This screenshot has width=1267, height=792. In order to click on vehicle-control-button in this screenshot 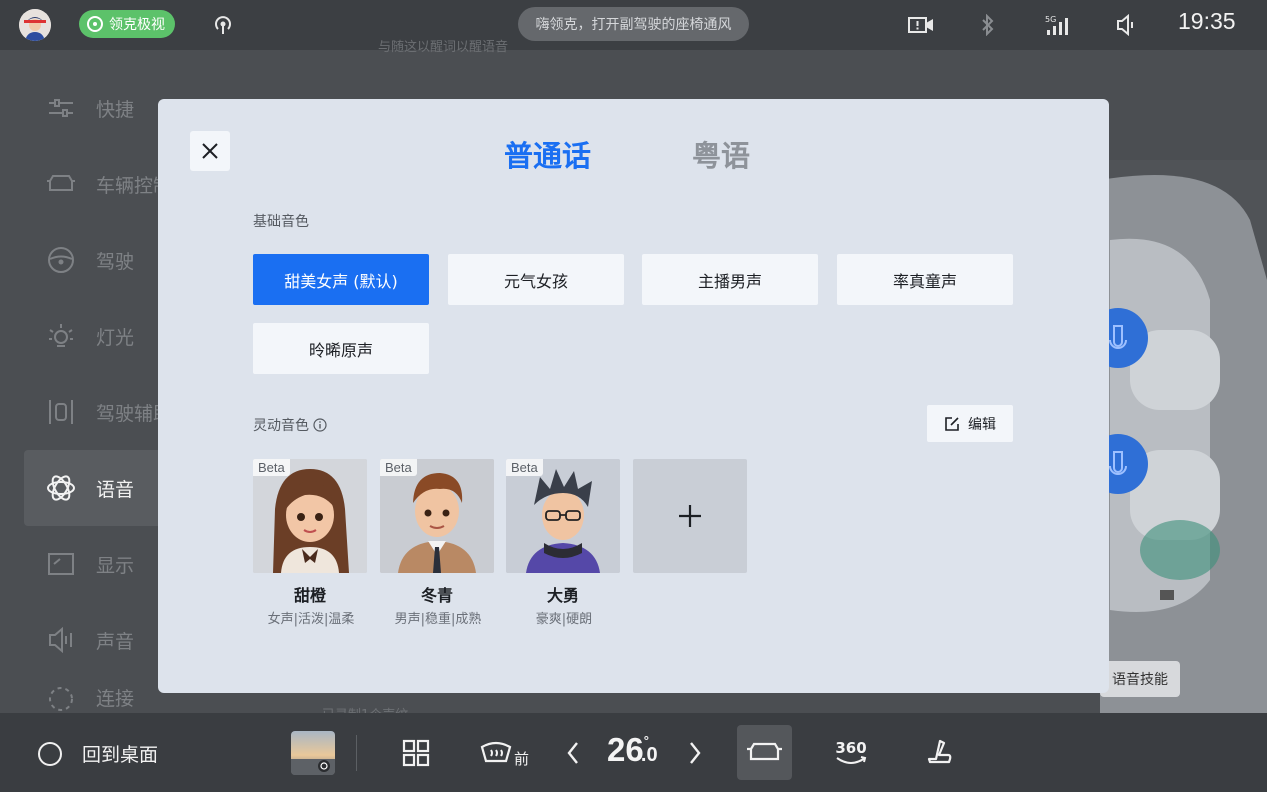, I will do `click(764, 752)`.